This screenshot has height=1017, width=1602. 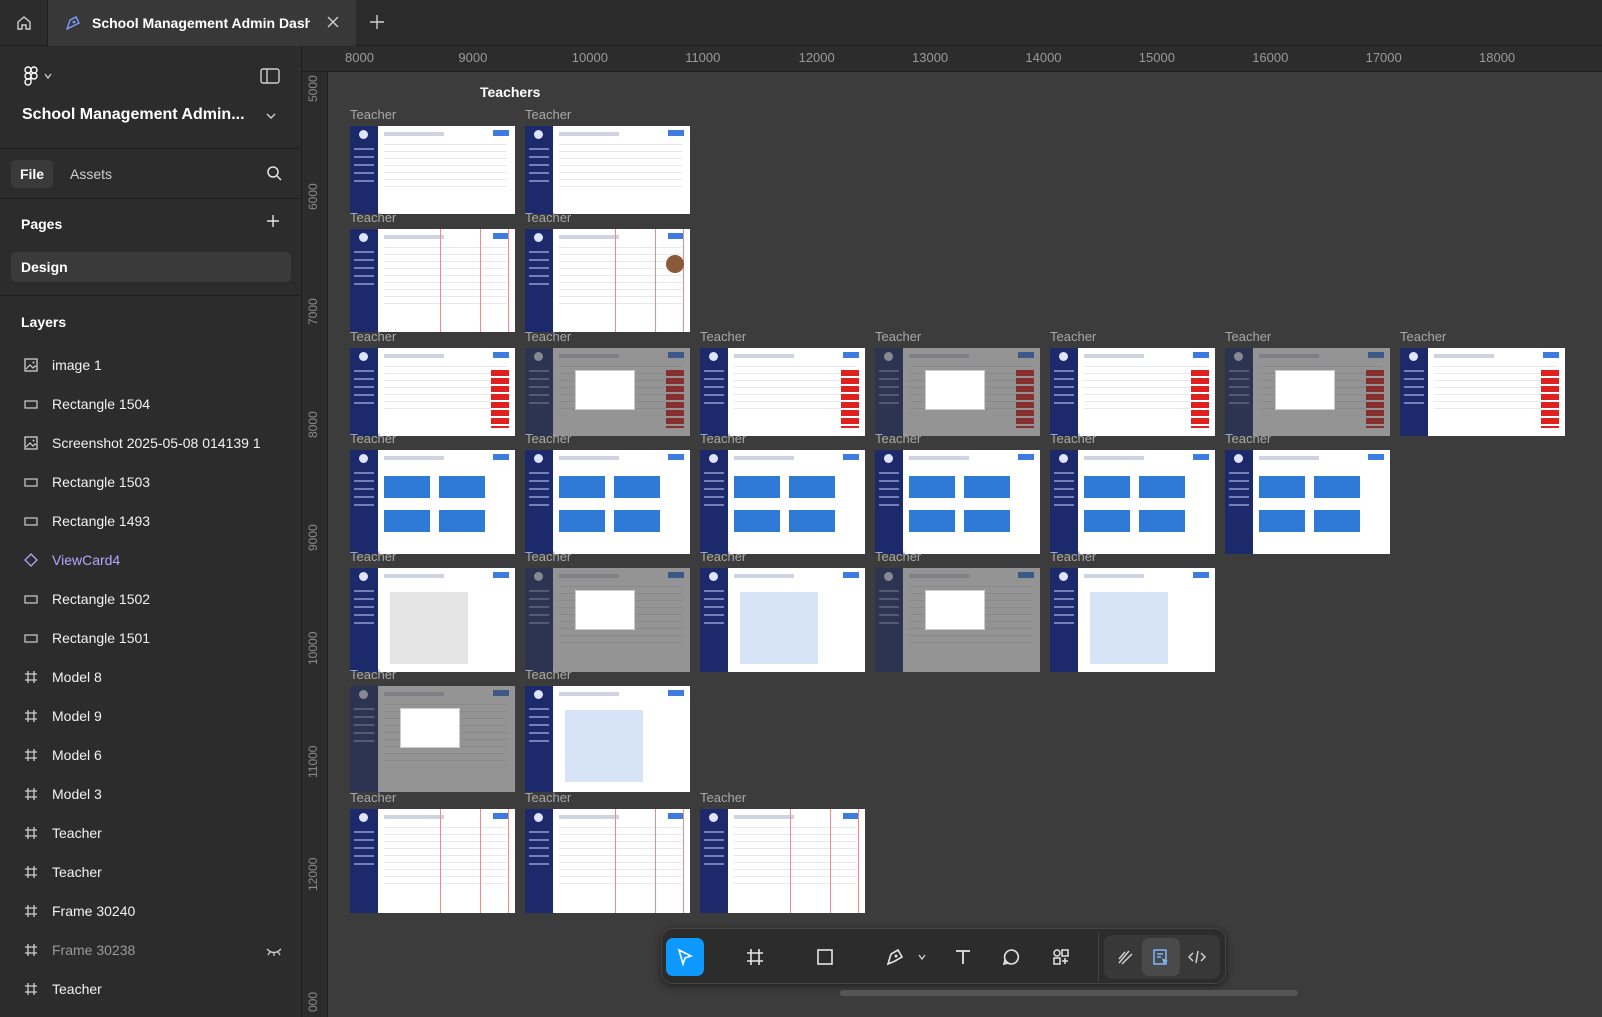 What do you see at coordinates (274, 951) in the screenshot?
I see `hidden-eye-icon` at bounding box center [274, 951].